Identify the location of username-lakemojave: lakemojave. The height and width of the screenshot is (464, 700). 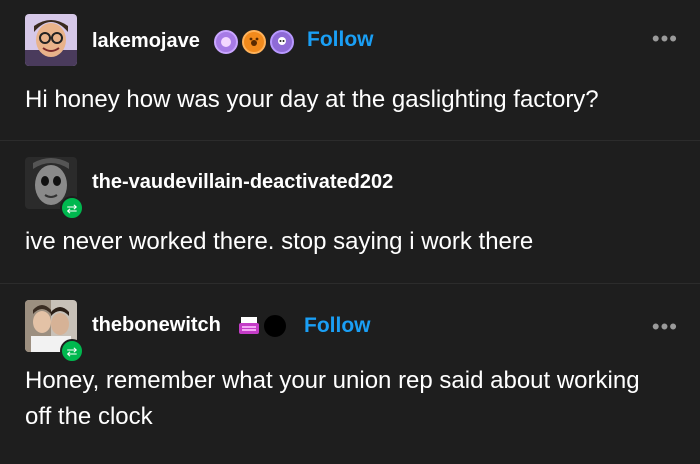
(146, 41).